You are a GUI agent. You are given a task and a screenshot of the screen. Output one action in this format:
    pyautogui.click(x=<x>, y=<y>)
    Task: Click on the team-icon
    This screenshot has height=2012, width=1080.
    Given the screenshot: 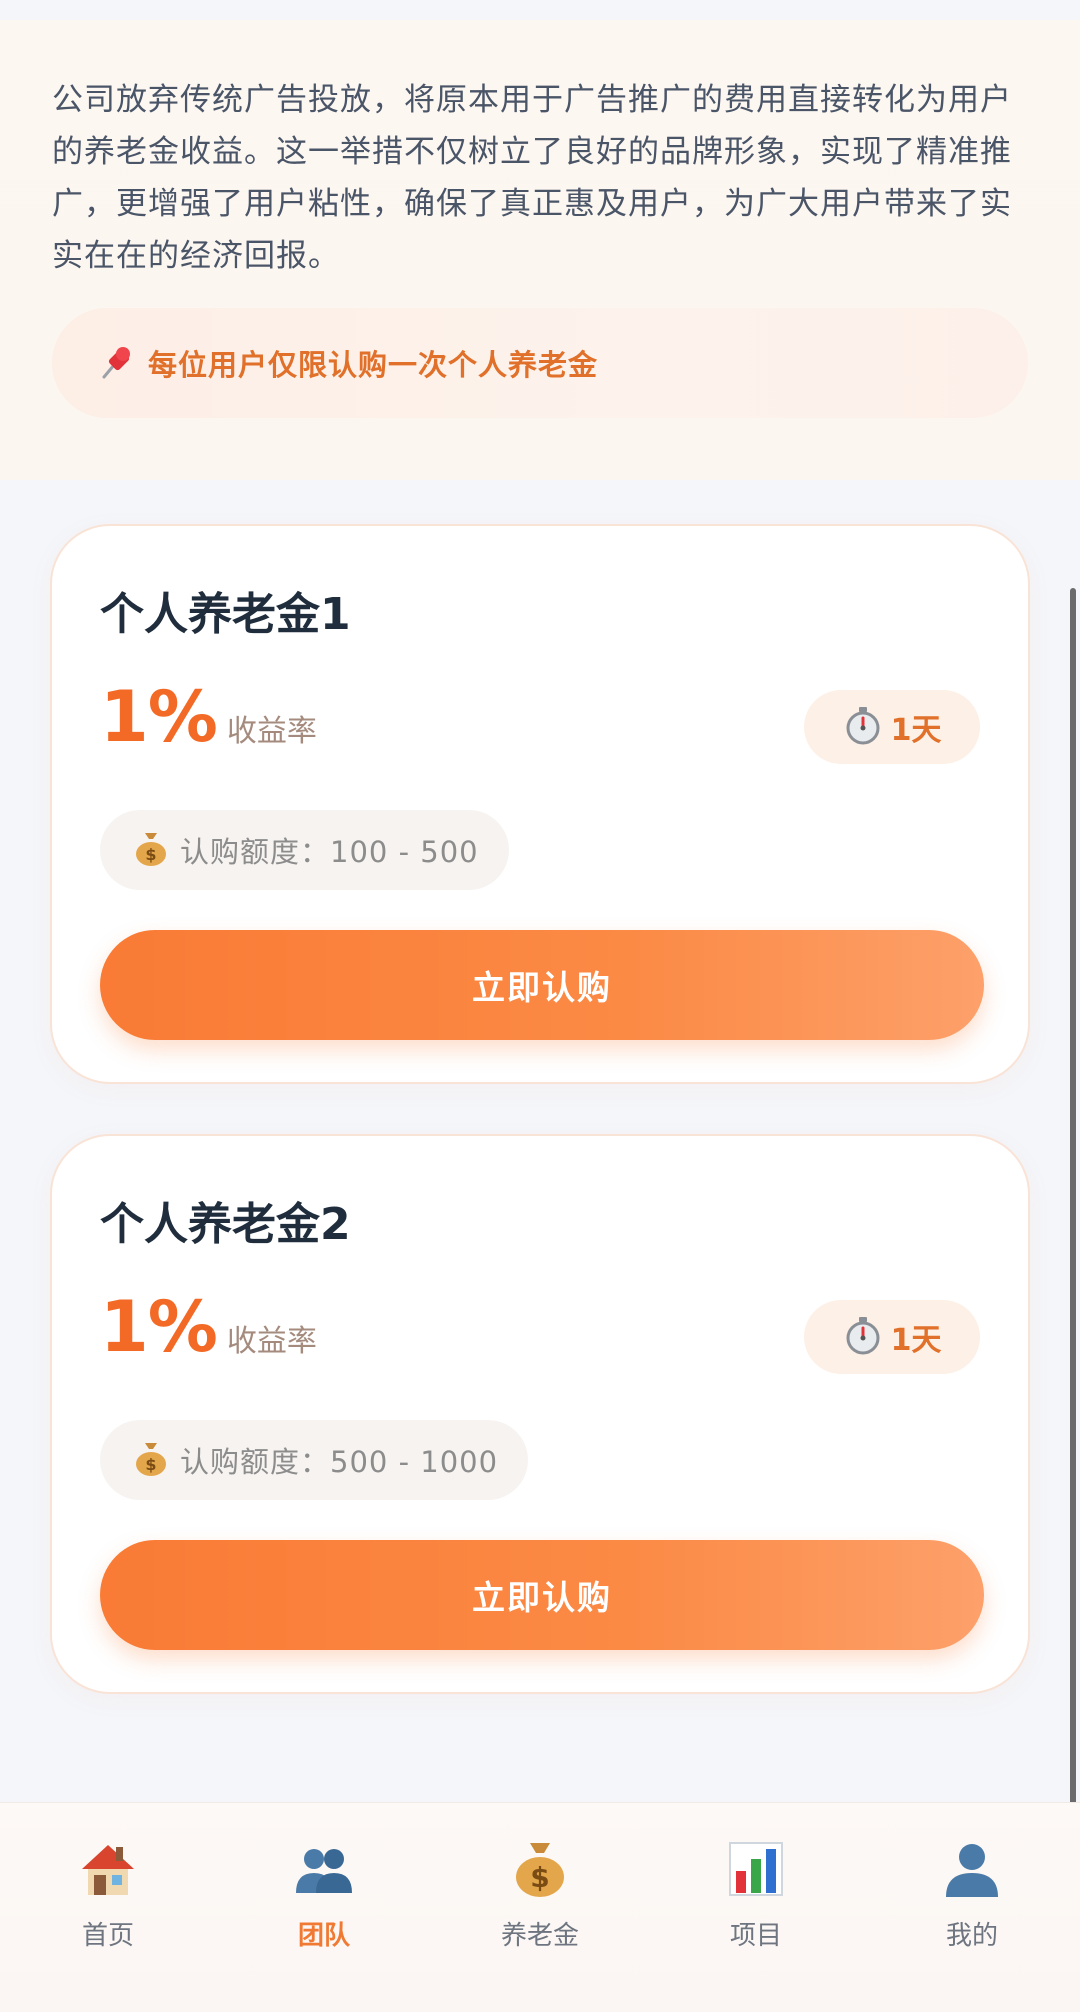 What is the action you would take?
    pyautogui.click(x=324, y=1869)
    